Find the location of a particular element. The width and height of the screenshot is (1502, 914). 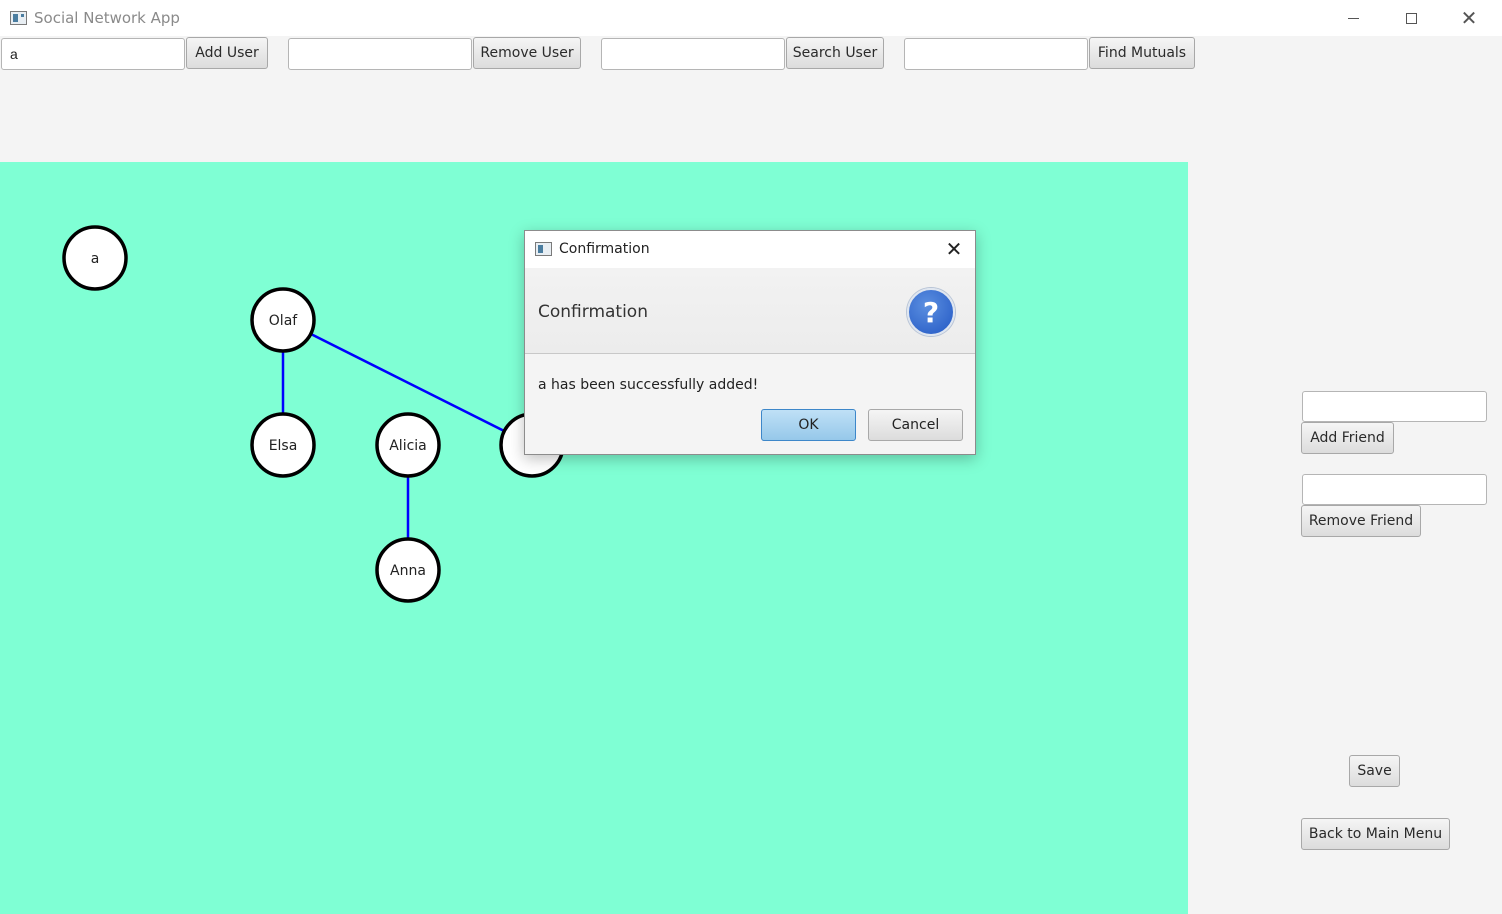

maximize-button is located at coordinates (1411, 18).